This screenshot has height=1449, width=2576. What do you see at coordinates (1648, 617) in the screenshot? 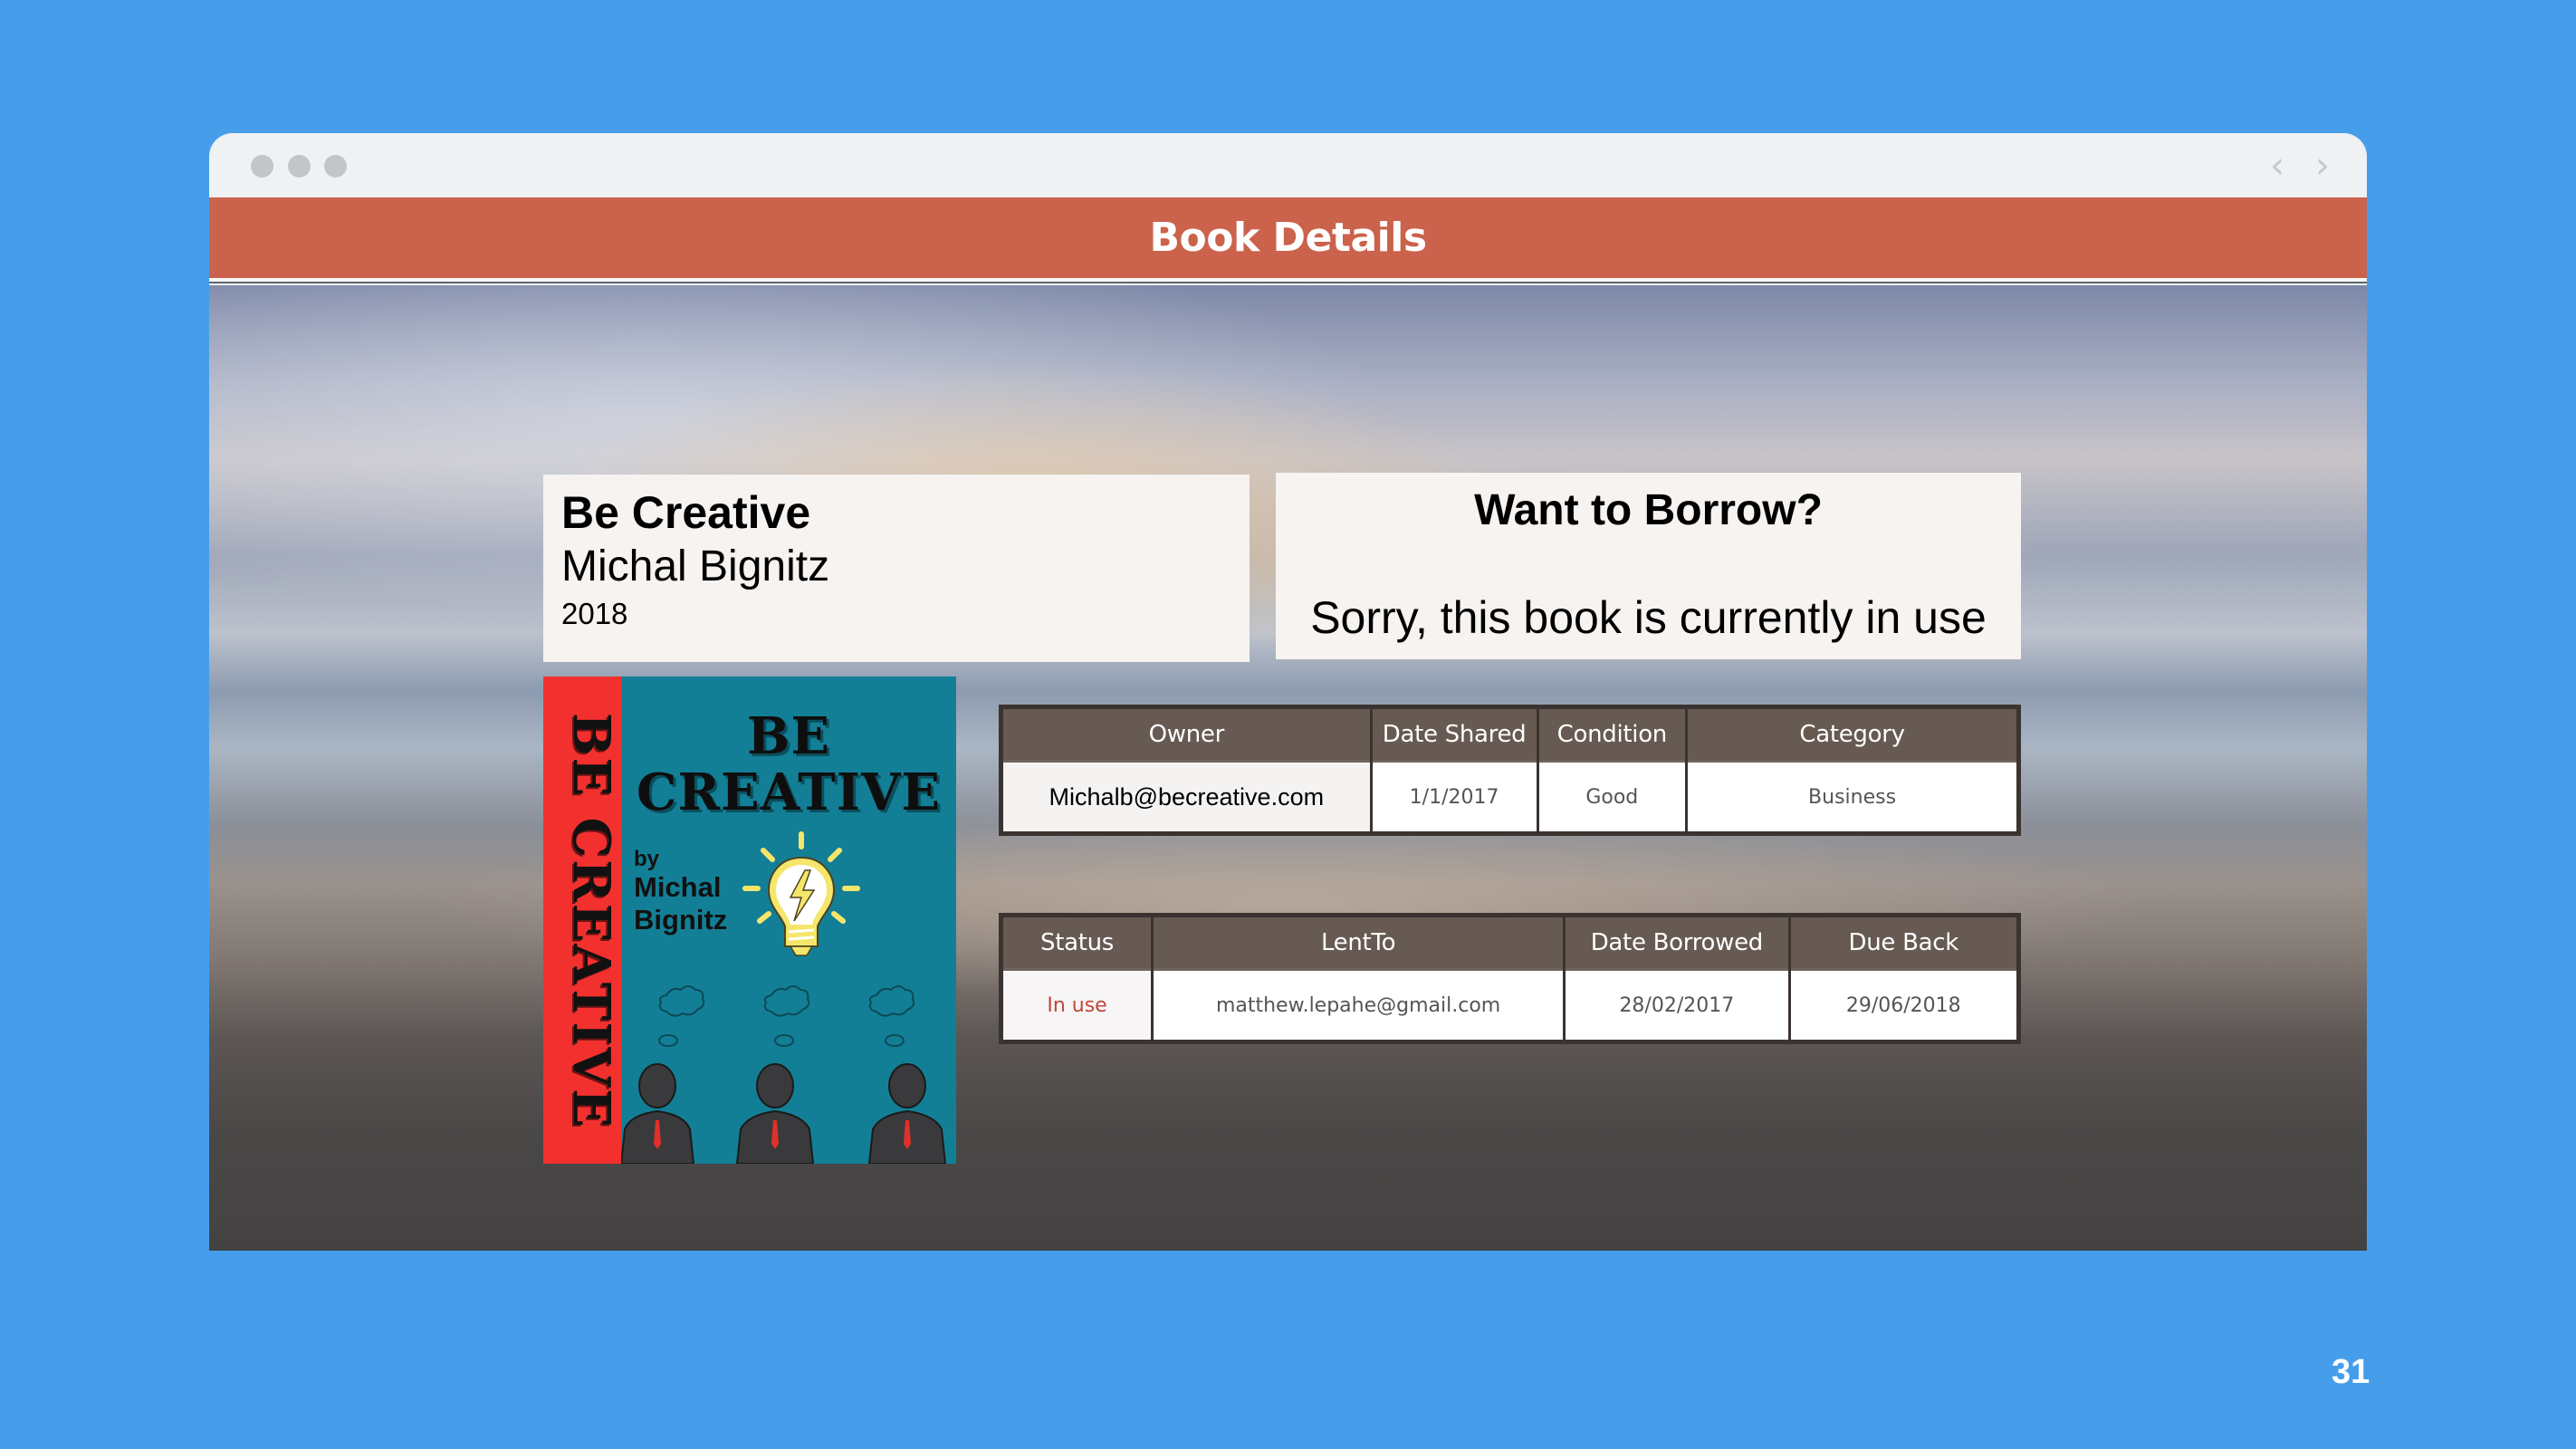
I see `borrow-status-message: Sorry, this book is currently in use` at bounding box center [1648, 617].